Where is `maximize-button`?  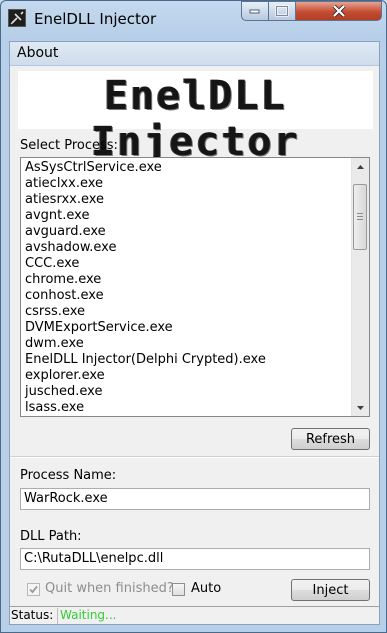 maximize-button is located at coordinates (282, 11).